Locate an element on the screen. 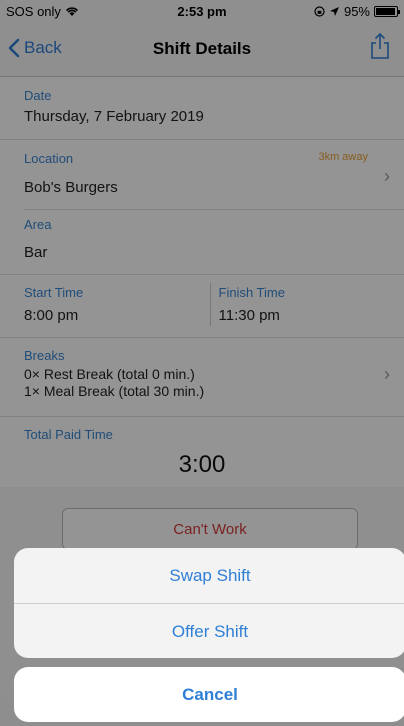 Image resolution: width=404 pixels, height=726 pixels. offer-shift-button: Offer Shift is located at coordinates (209, 631).